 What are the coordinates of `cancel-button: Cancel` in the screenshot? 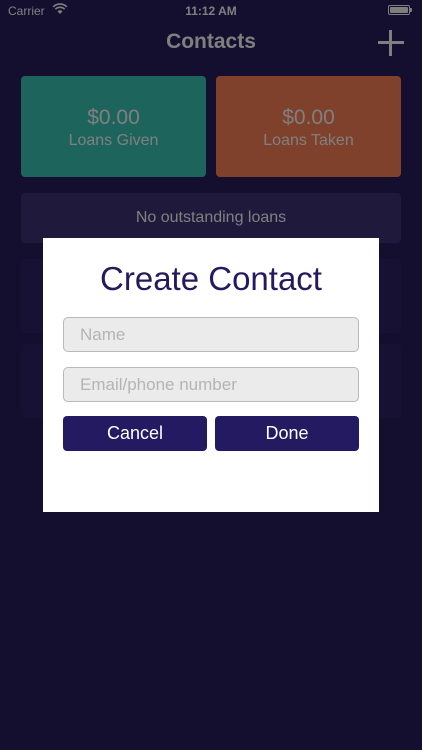 It's located at (135, 433).